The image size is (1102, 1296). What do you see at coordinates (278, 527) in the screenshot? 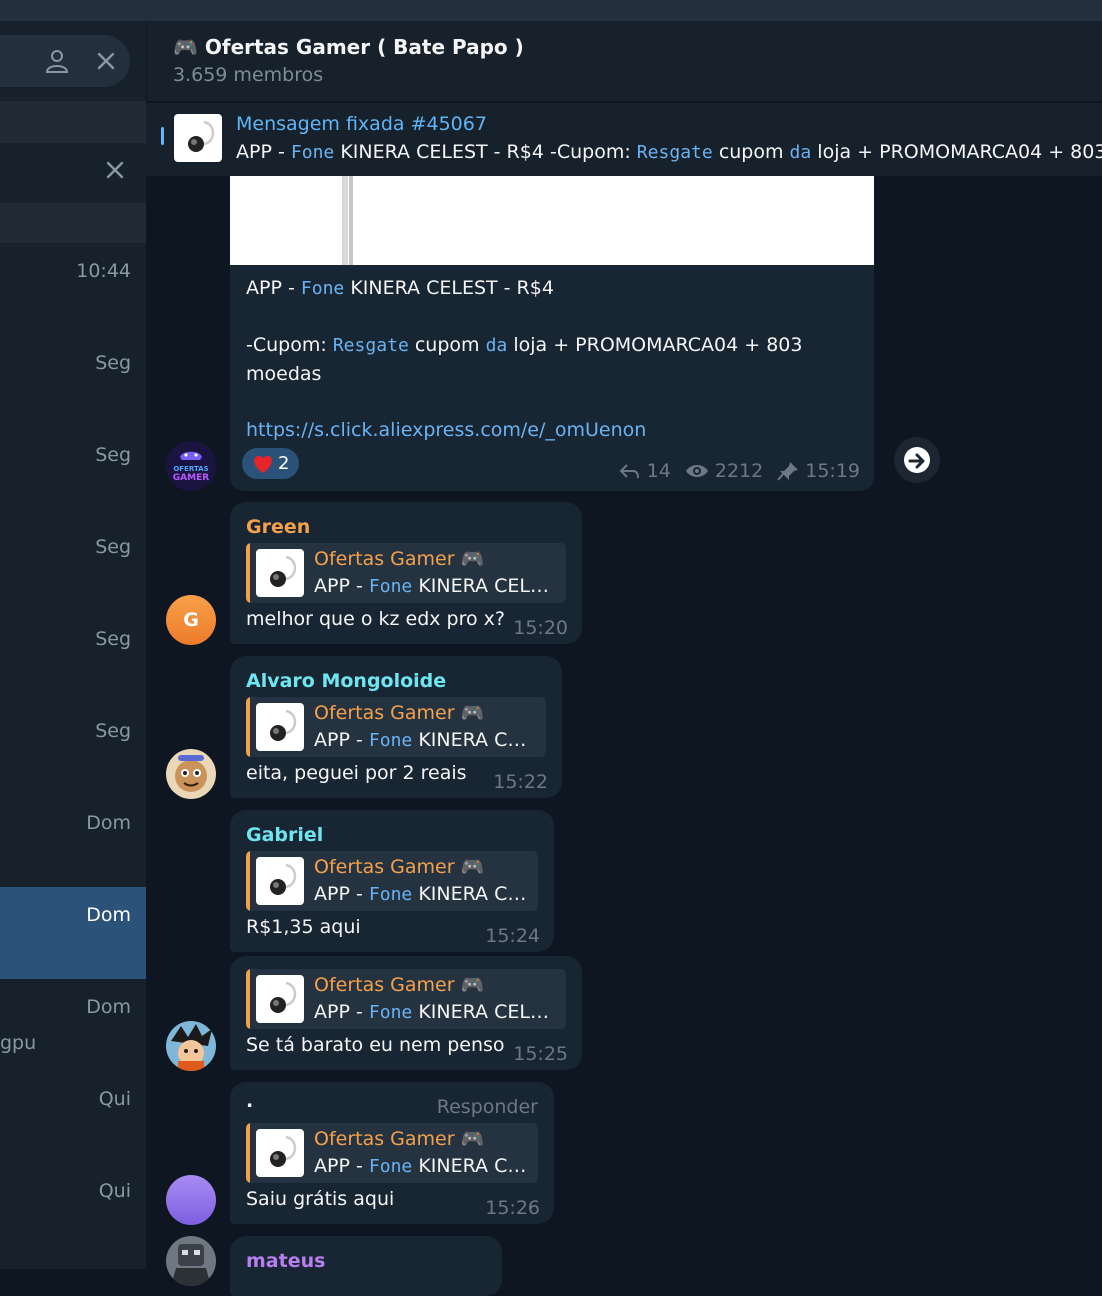
I see `sender-name: Green` at bounding box center [278, 527].